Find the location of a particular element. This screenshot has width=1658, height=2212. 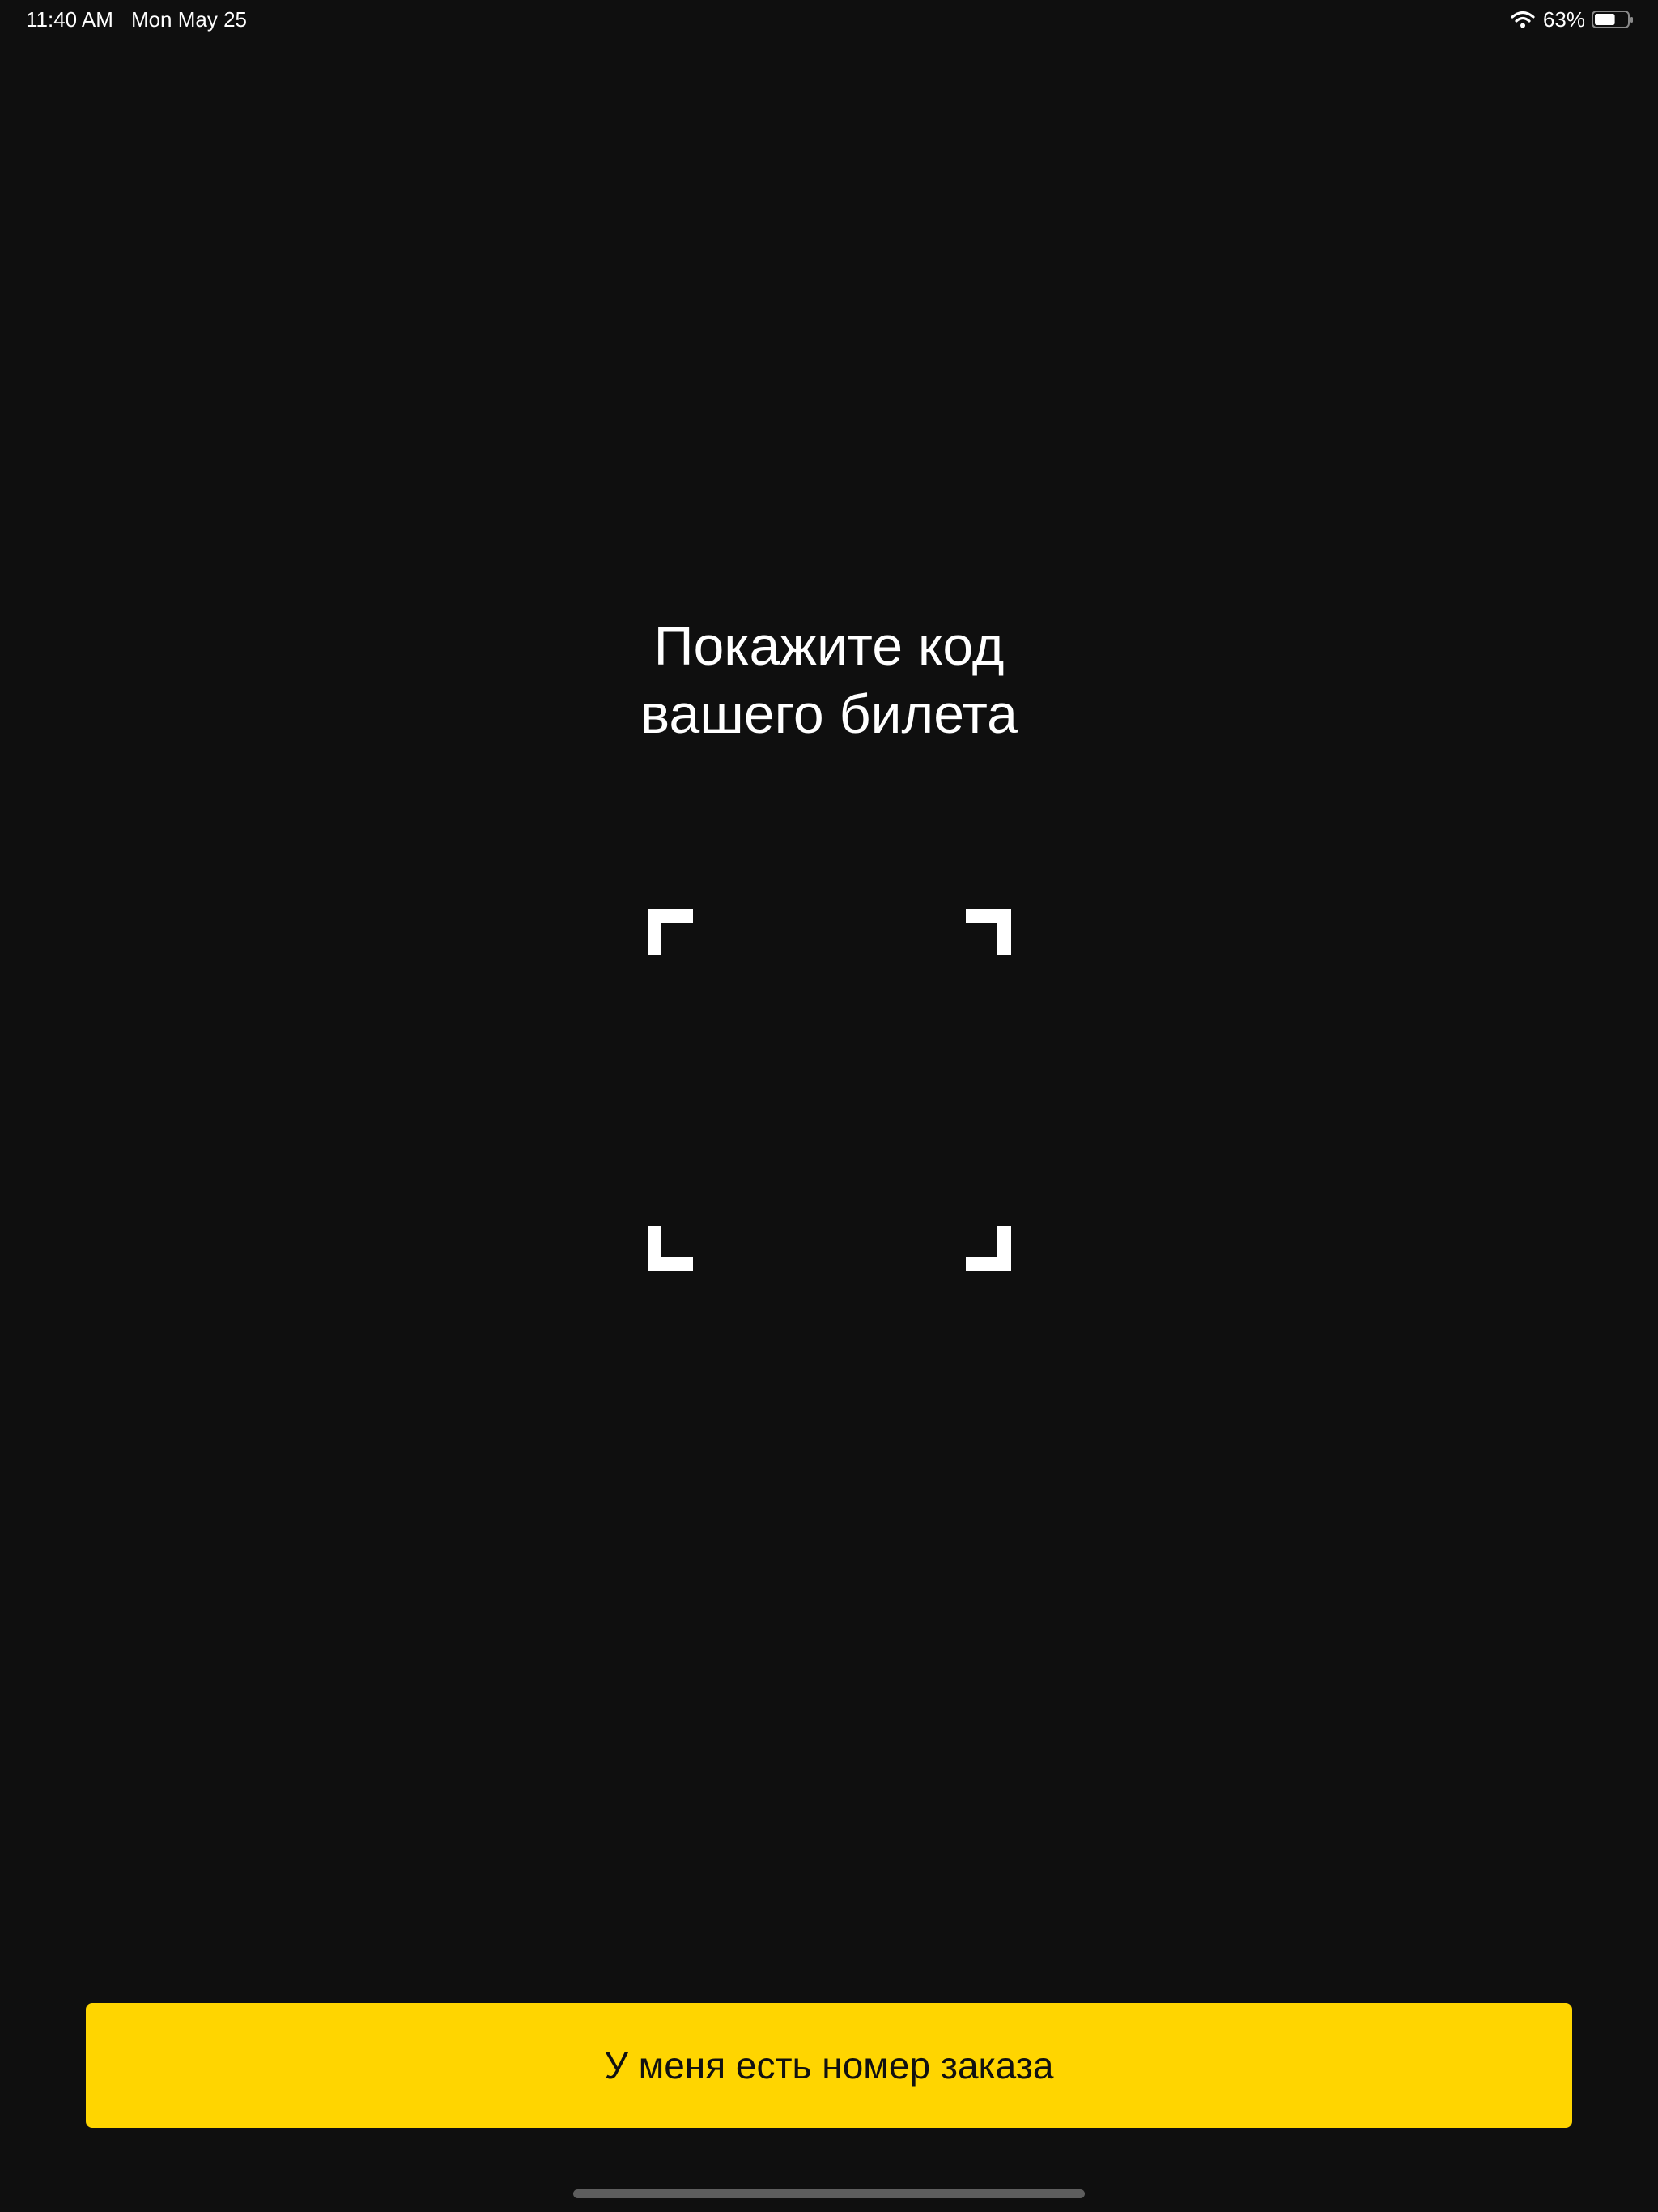

scan-prompt-line-2: вашего билета is located at coordinates (829, 714).